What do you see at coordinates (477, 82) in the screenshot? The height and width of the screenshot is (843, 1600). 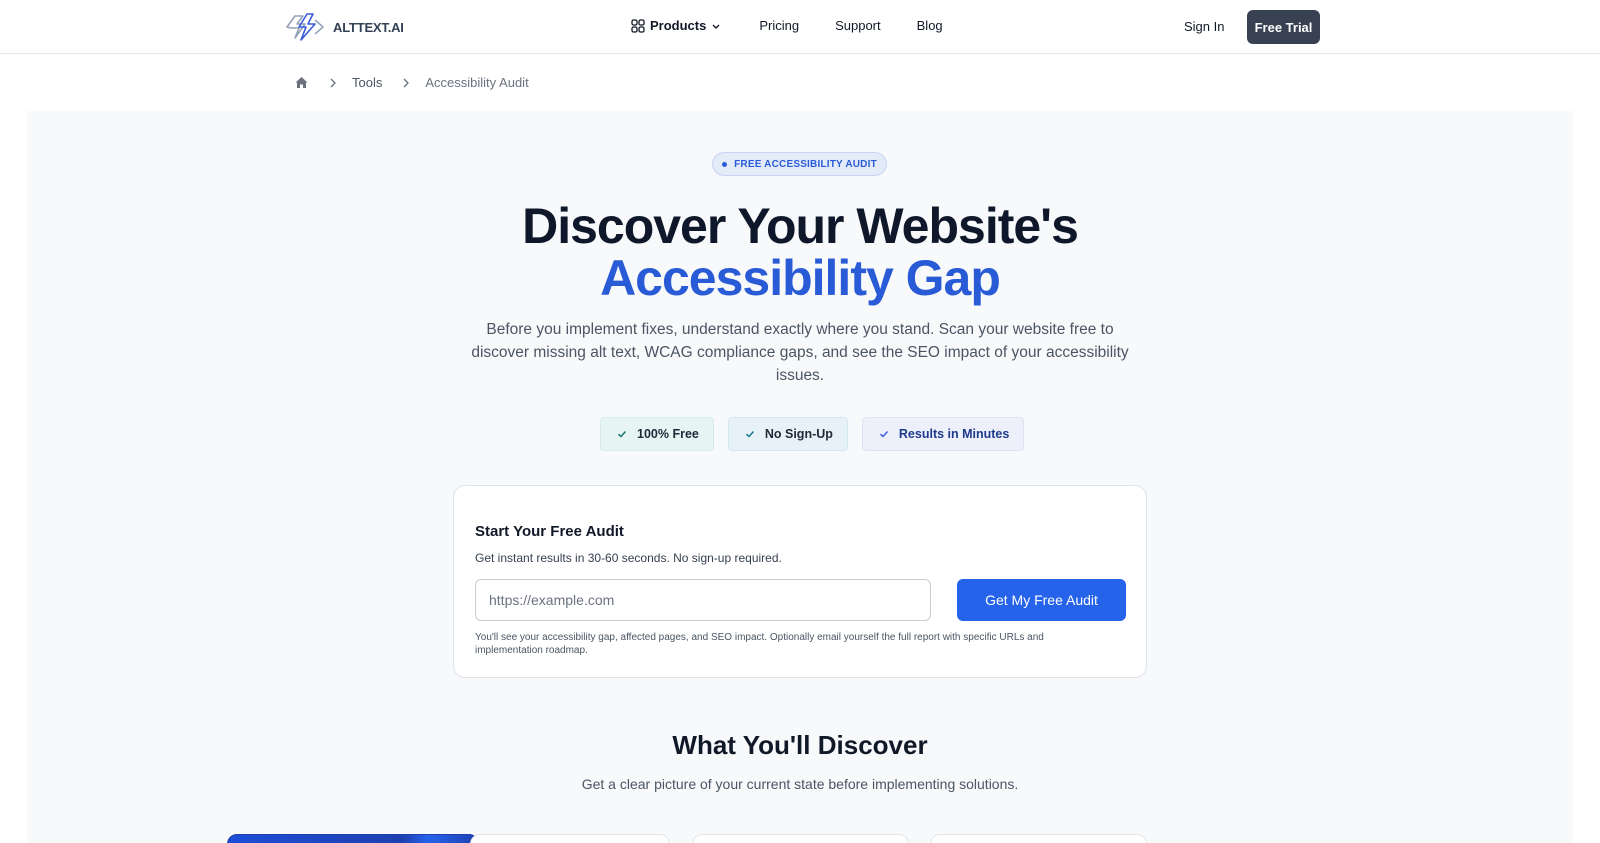 I see `breadcrumb-current: Accessibility Audit` at bounding box center [477, 82].